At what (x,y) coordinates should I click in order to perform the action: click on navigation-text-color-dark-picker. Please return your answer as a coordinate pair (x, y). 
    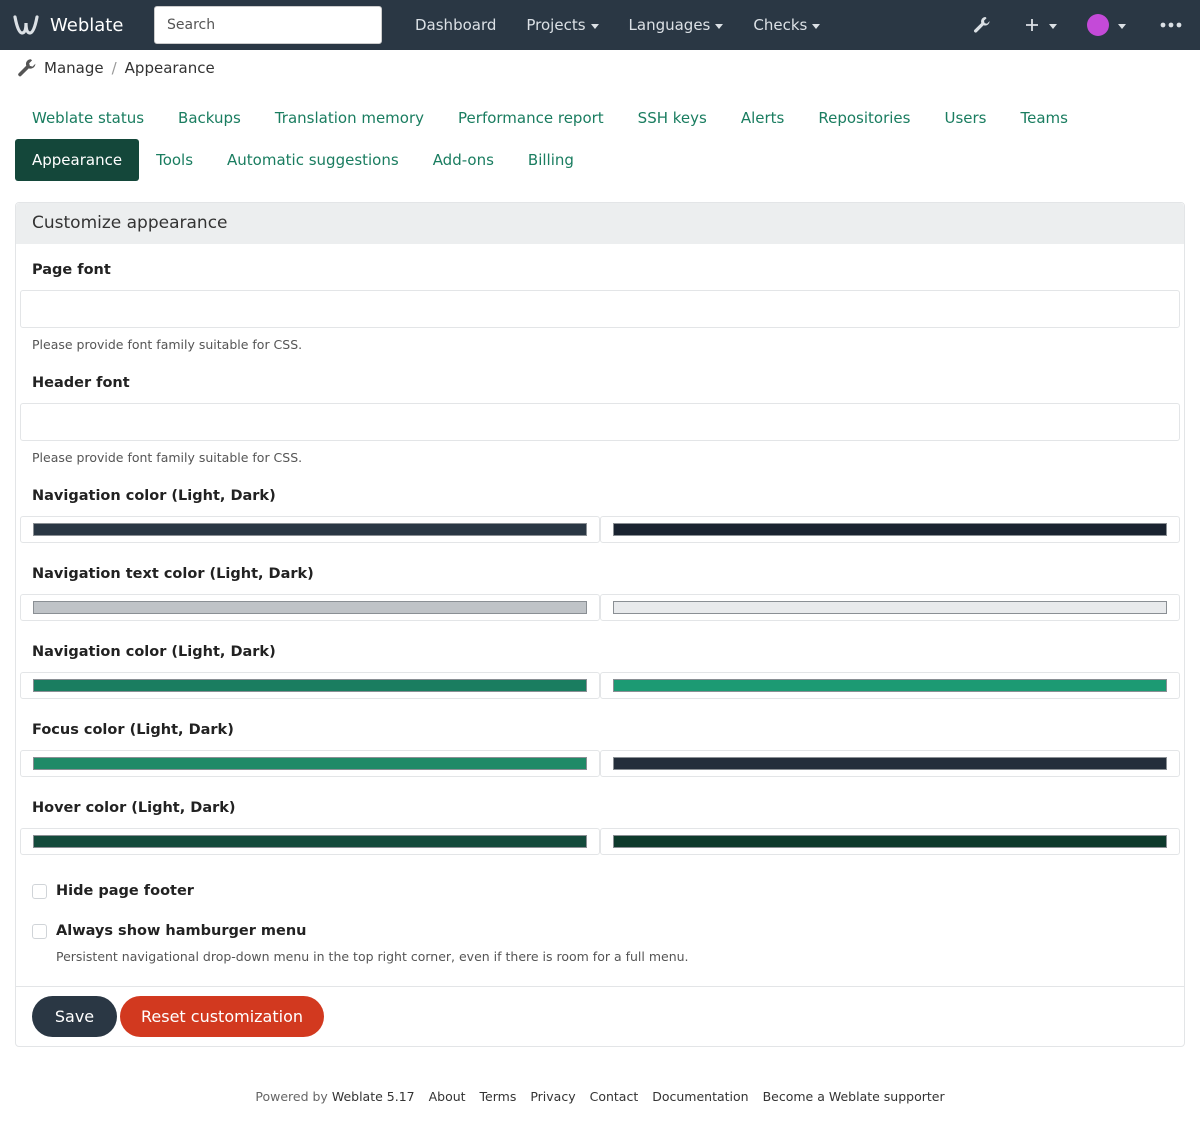
    Looking at the image, I should click on (890, 607).